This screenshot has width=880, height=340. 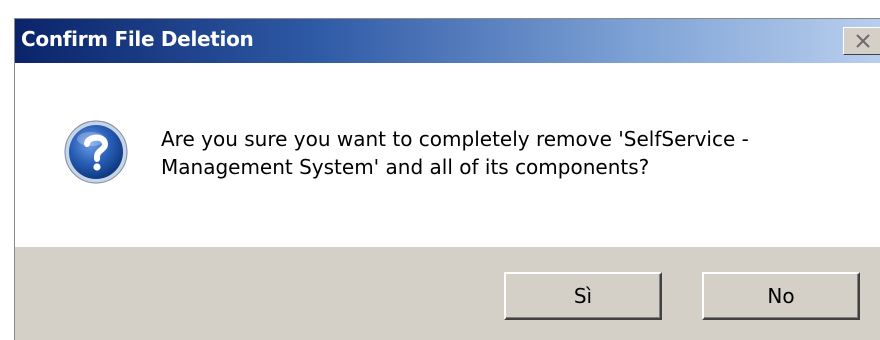 I want to click on close-button, so click(x=861, y=41).